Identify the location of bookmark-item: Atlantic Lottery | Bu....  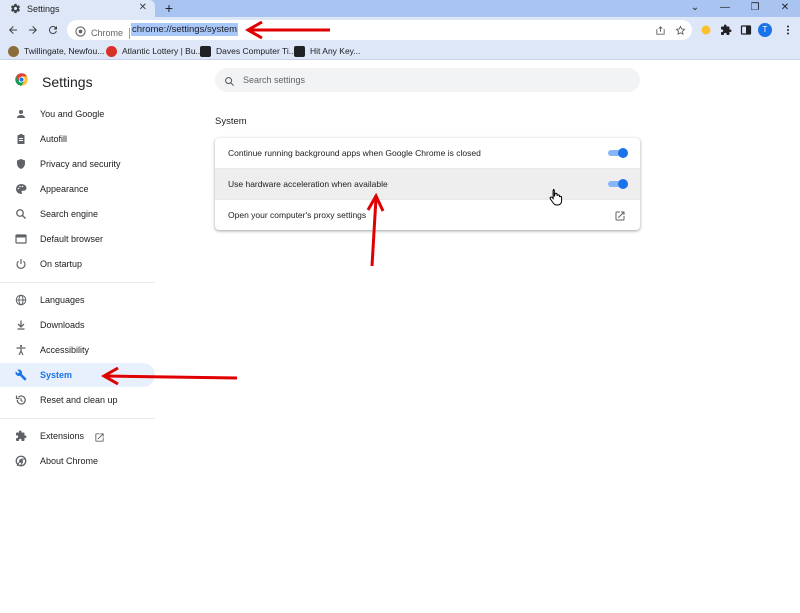
(154, 51).